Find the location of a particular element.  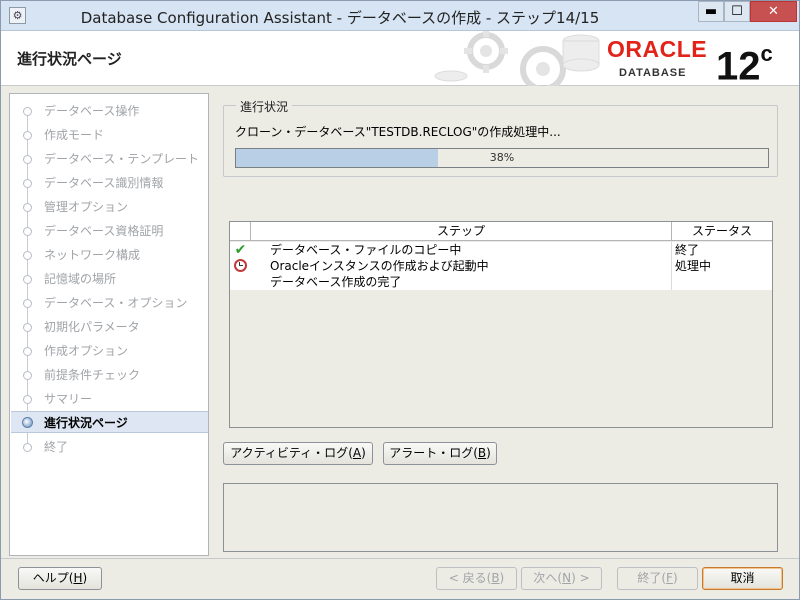

nav-item-progress-page: 進行状況ページ is located at coordinates (109, 422).